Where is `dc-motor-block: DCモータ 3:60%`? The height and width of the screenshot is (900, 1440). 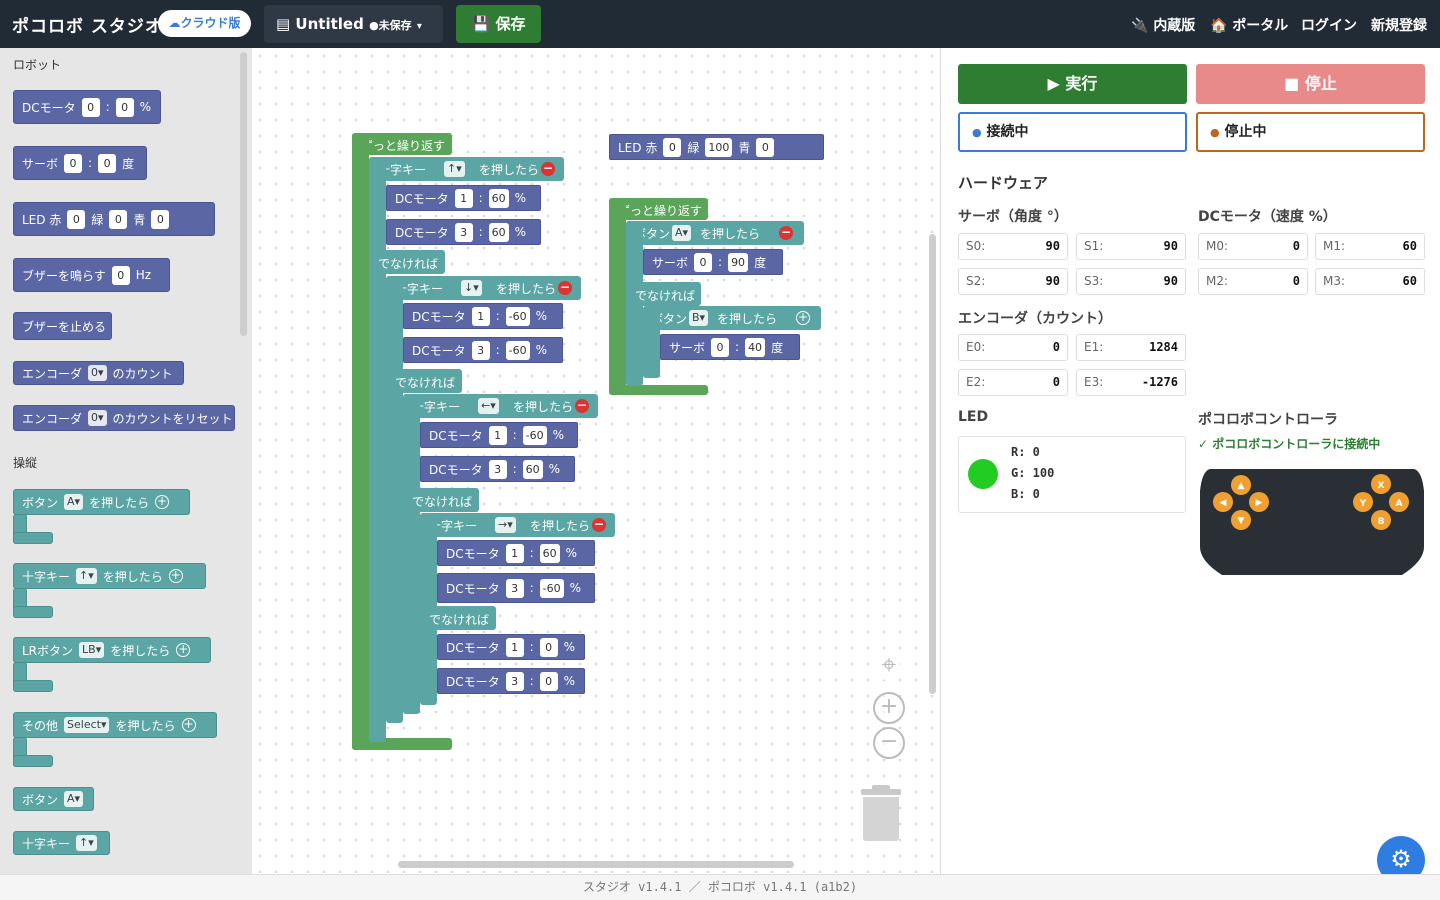
dc-motor-block: DCモータ 3:60% is located at coordinates (497, 469).